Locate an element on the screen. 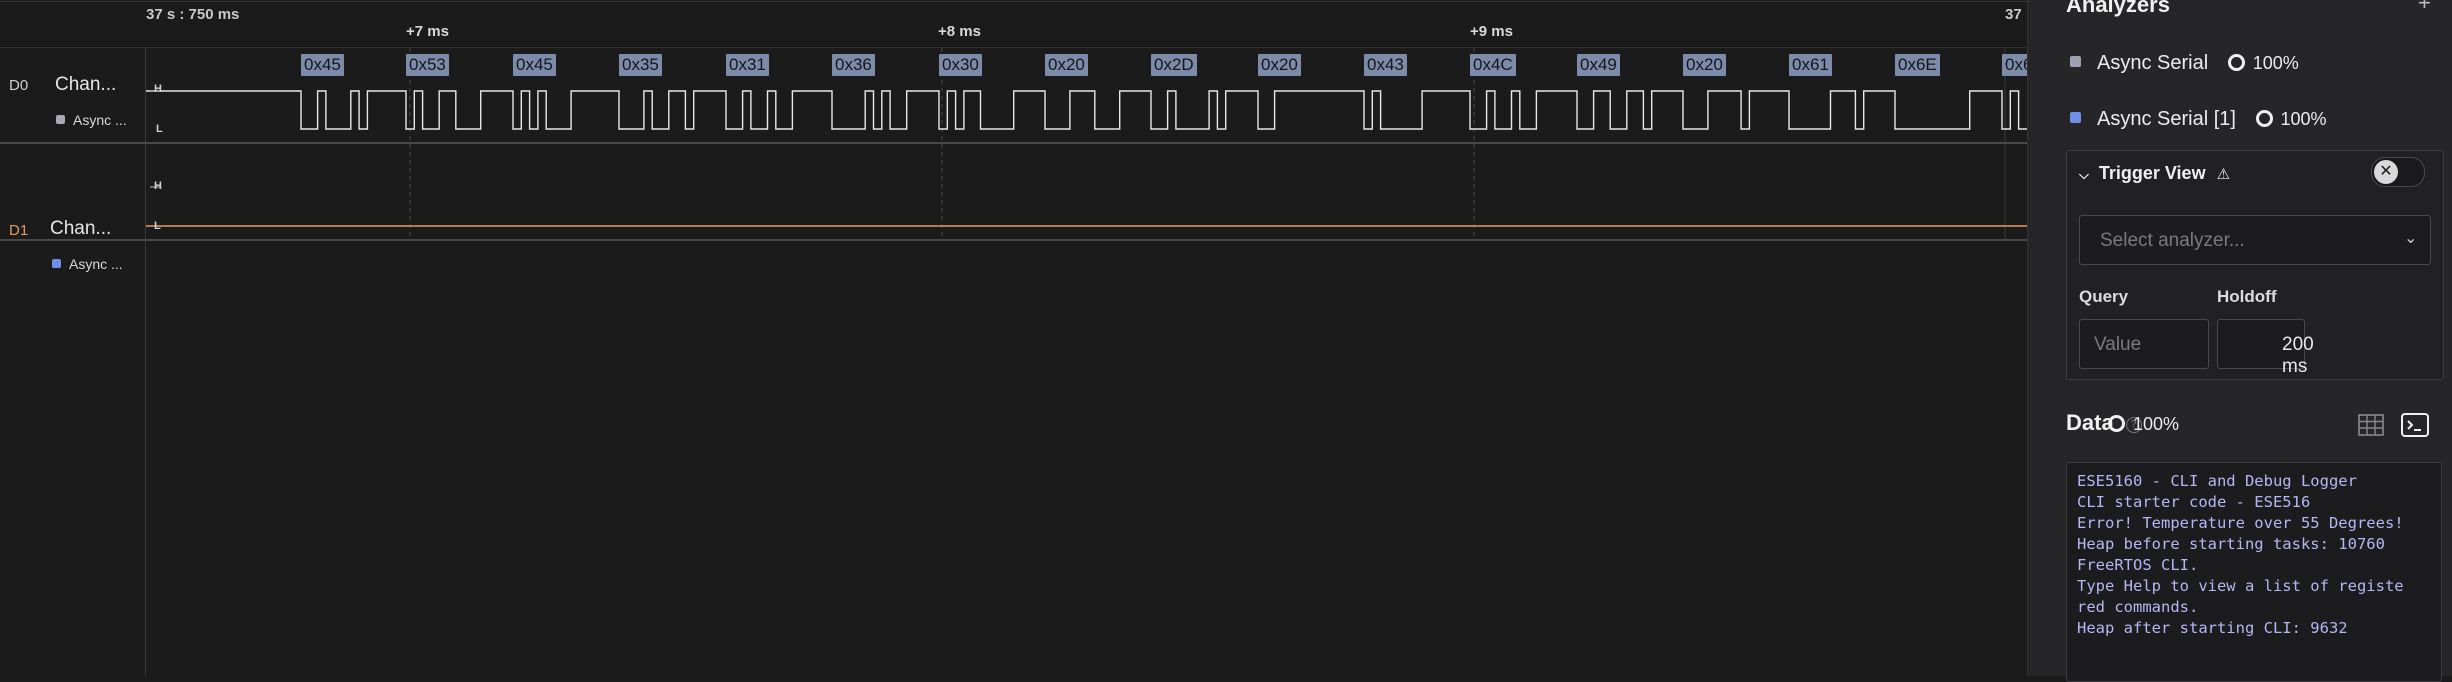 The width and height of the screenshot is (2452, 682). query-input: Value is located at coordinates (2144, 344).